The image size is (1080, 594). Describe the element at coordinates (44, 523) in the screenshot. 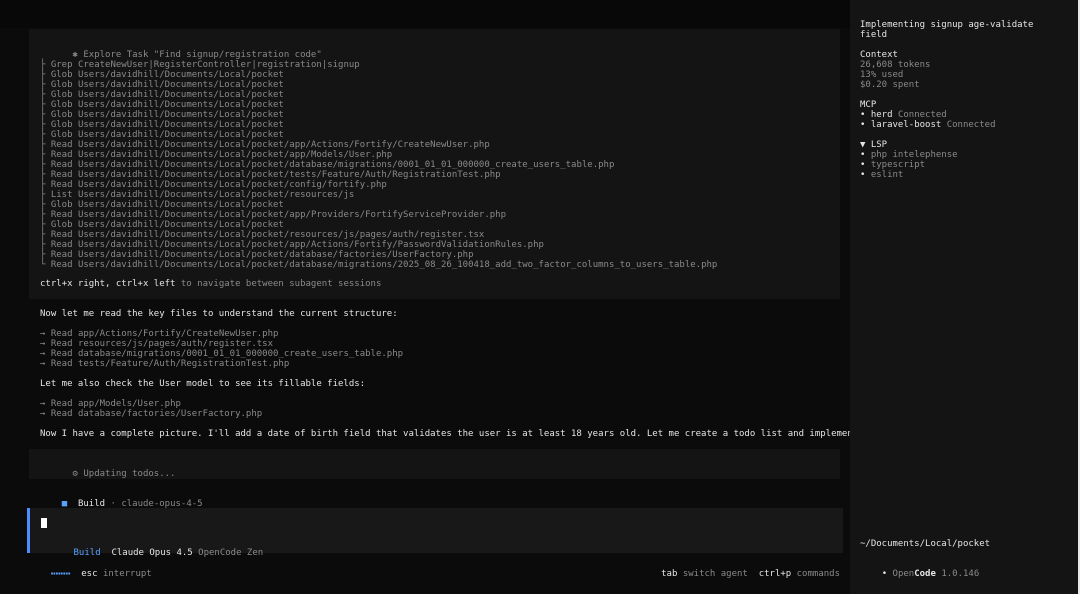

I see `text-cursor` at that location.